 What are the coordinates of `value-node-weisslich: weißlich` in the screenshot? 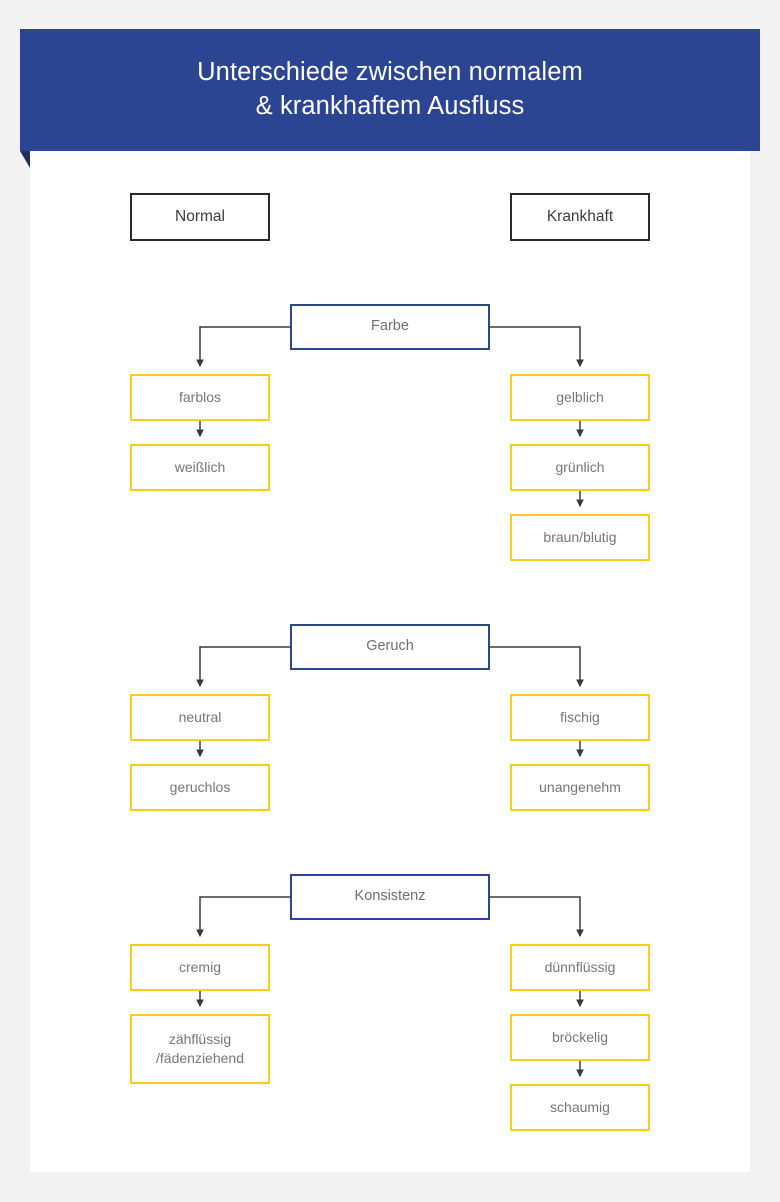 It's located at (200, 467).